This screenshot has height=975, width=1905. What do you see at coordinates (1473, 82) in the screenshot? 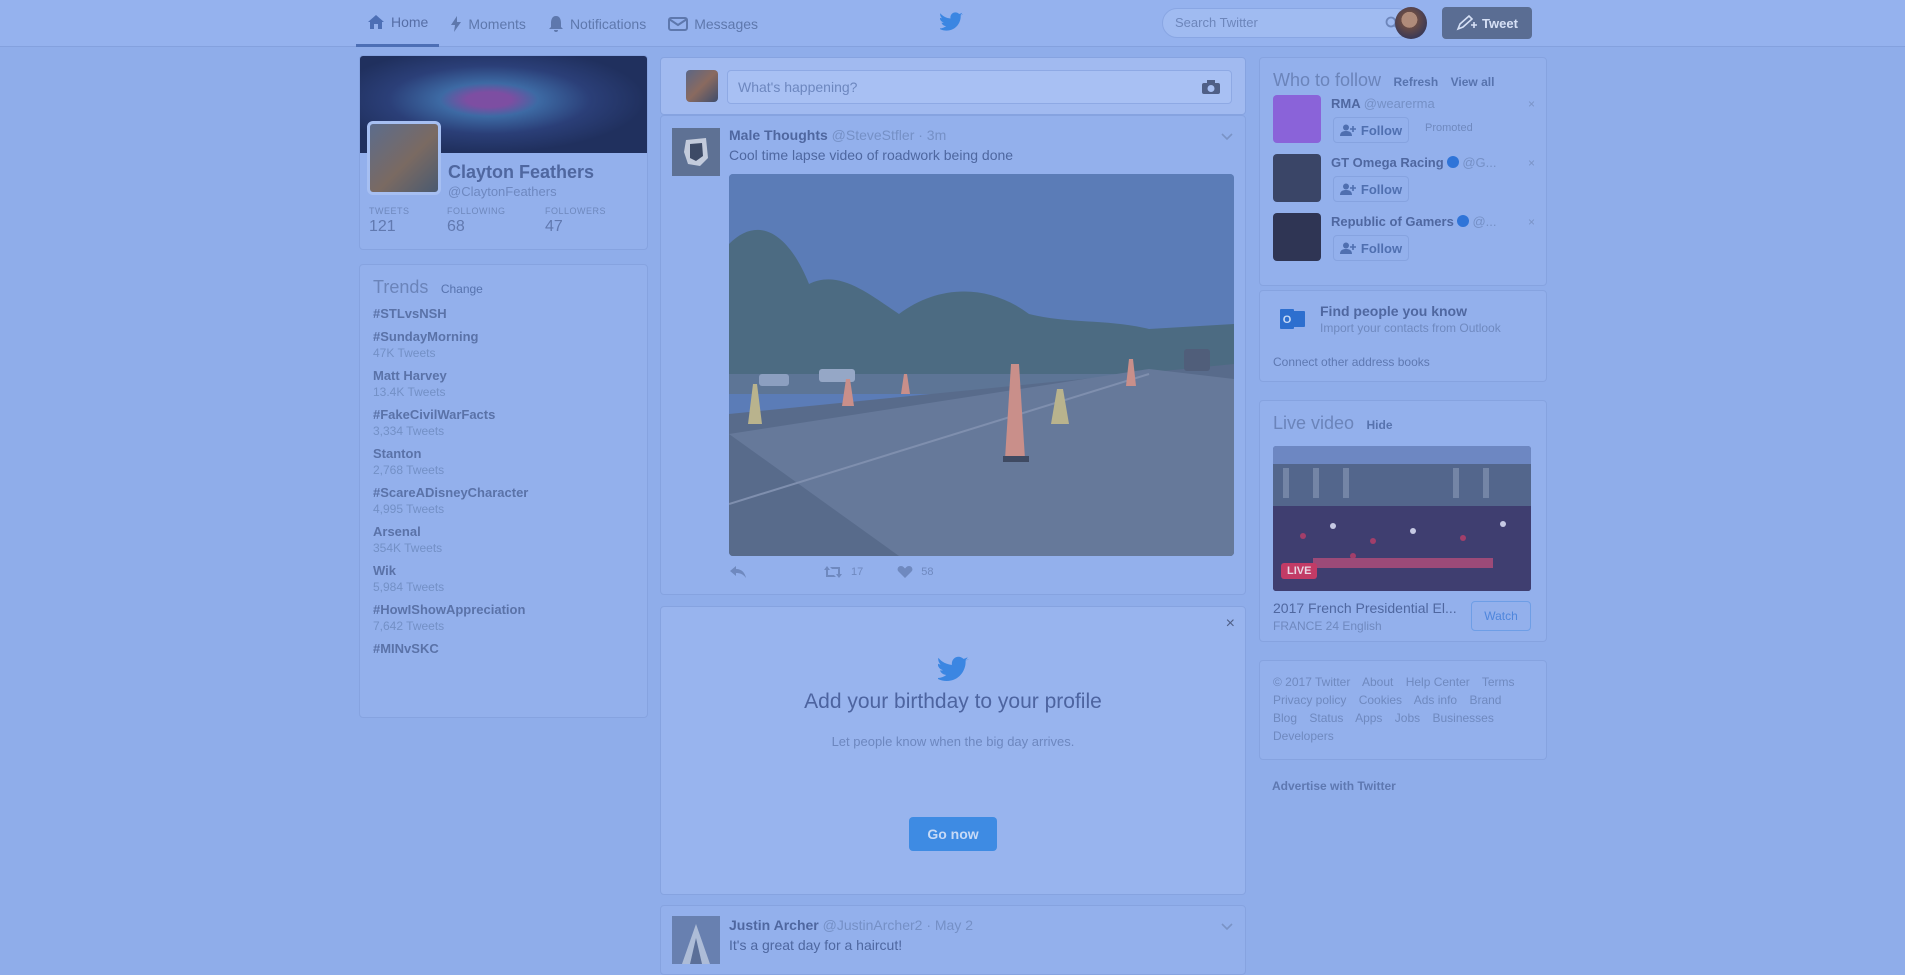
I see `view-all-link: View all` at bounding box center [1473, 82].